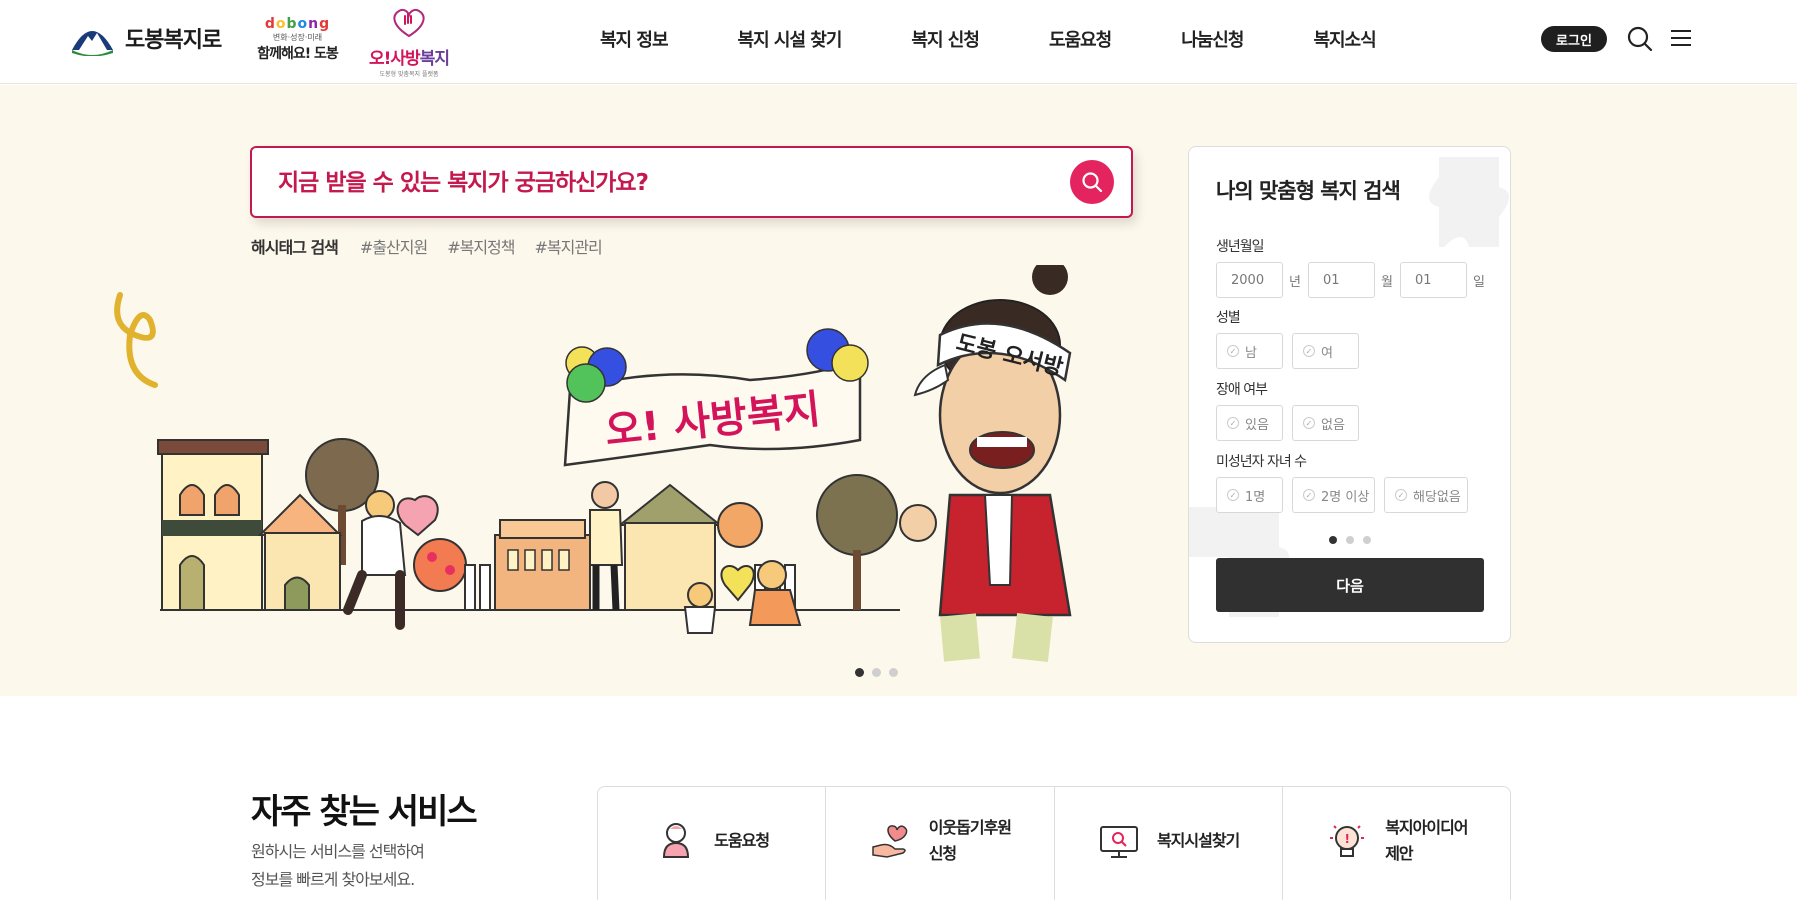  What do you see at coordinates (1212, 39) in the screenshot?
I see `nav-sharing-apply: 나눔신청` at bounding box center [1212, 39].